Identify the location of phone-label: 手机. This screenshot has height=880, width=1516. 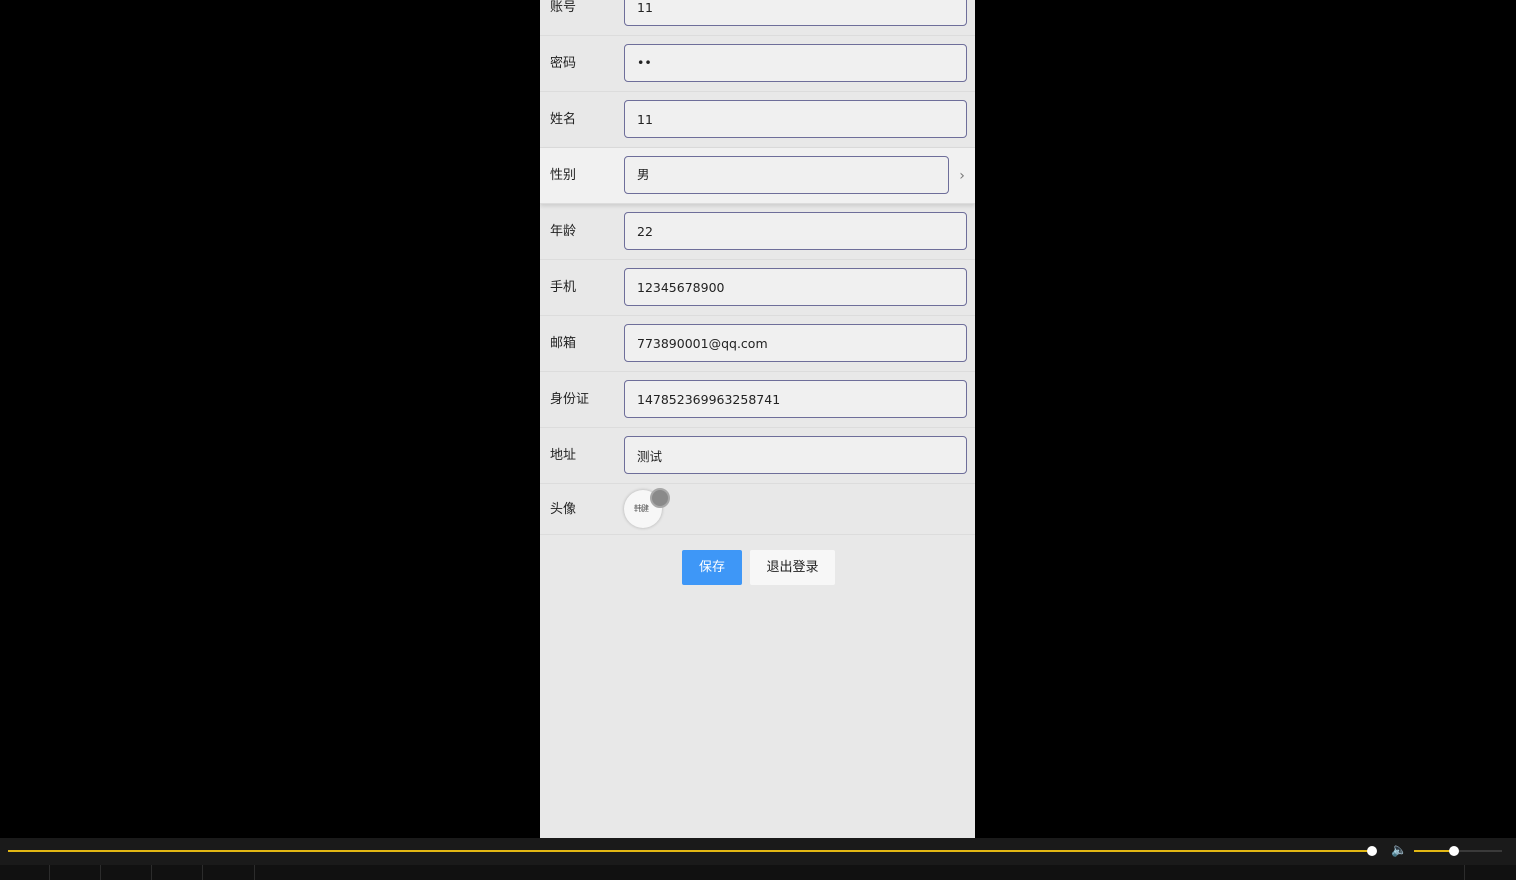
(563, 287).